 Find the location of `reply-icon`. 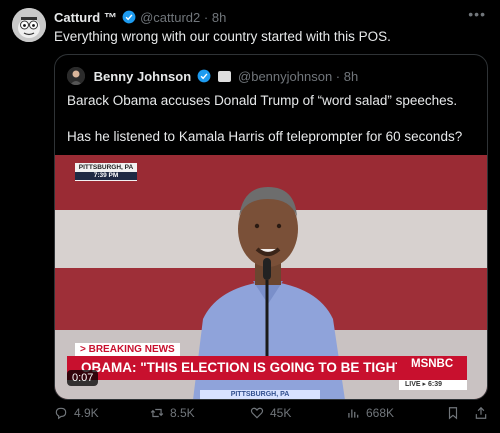

reply-icon is located at coordinates (61, 413).